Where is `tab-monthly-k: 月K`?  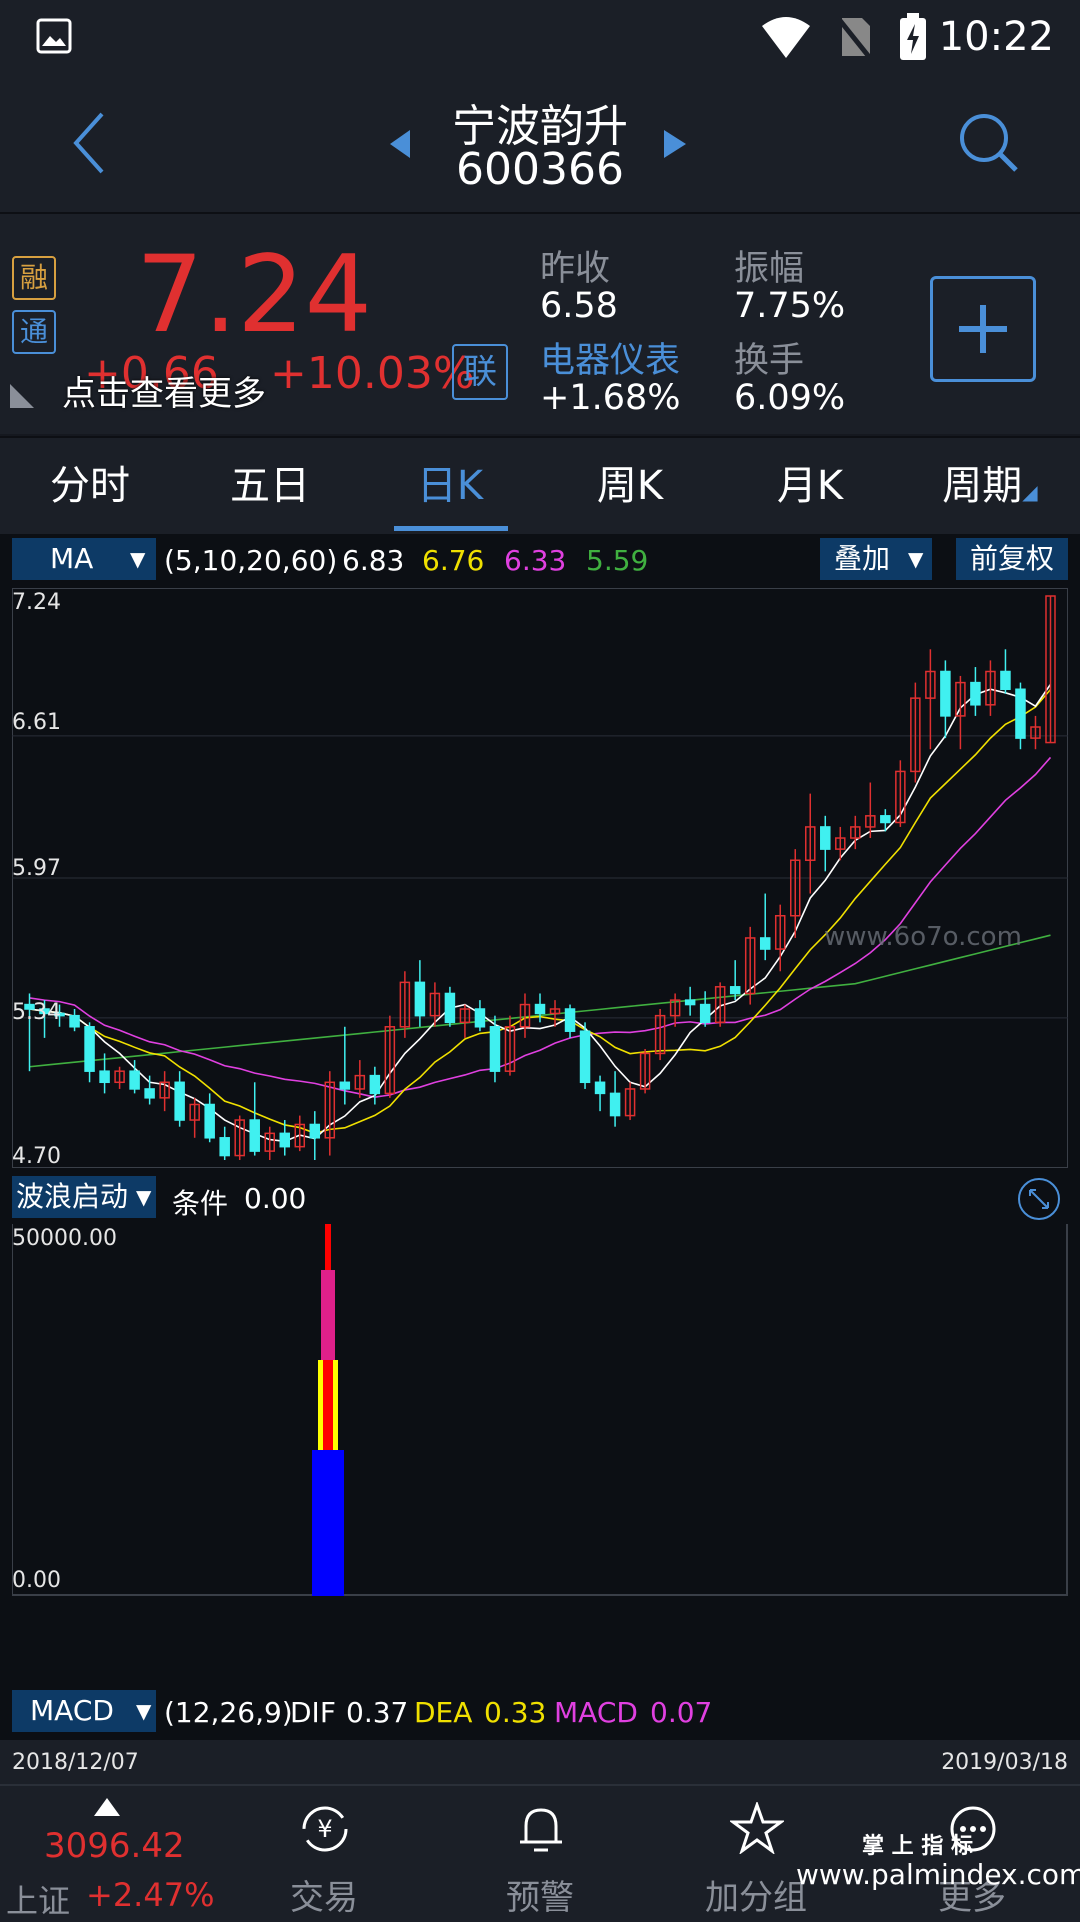
tab-monthly-k: 月K is located at coordinates (810, 486).